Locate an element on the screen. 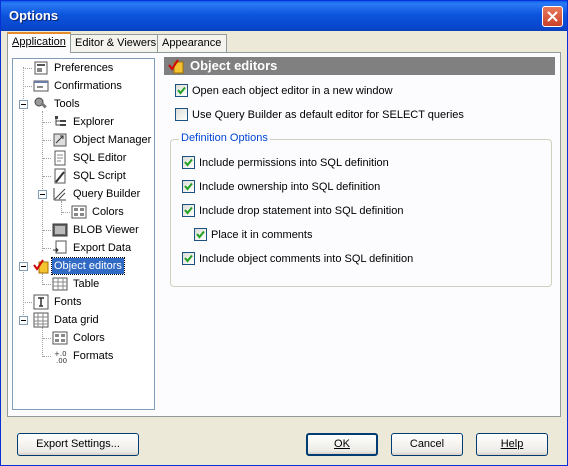 This screenshot has height=466, width=568. section-header: Object editors is located at coordinates (359, 66).